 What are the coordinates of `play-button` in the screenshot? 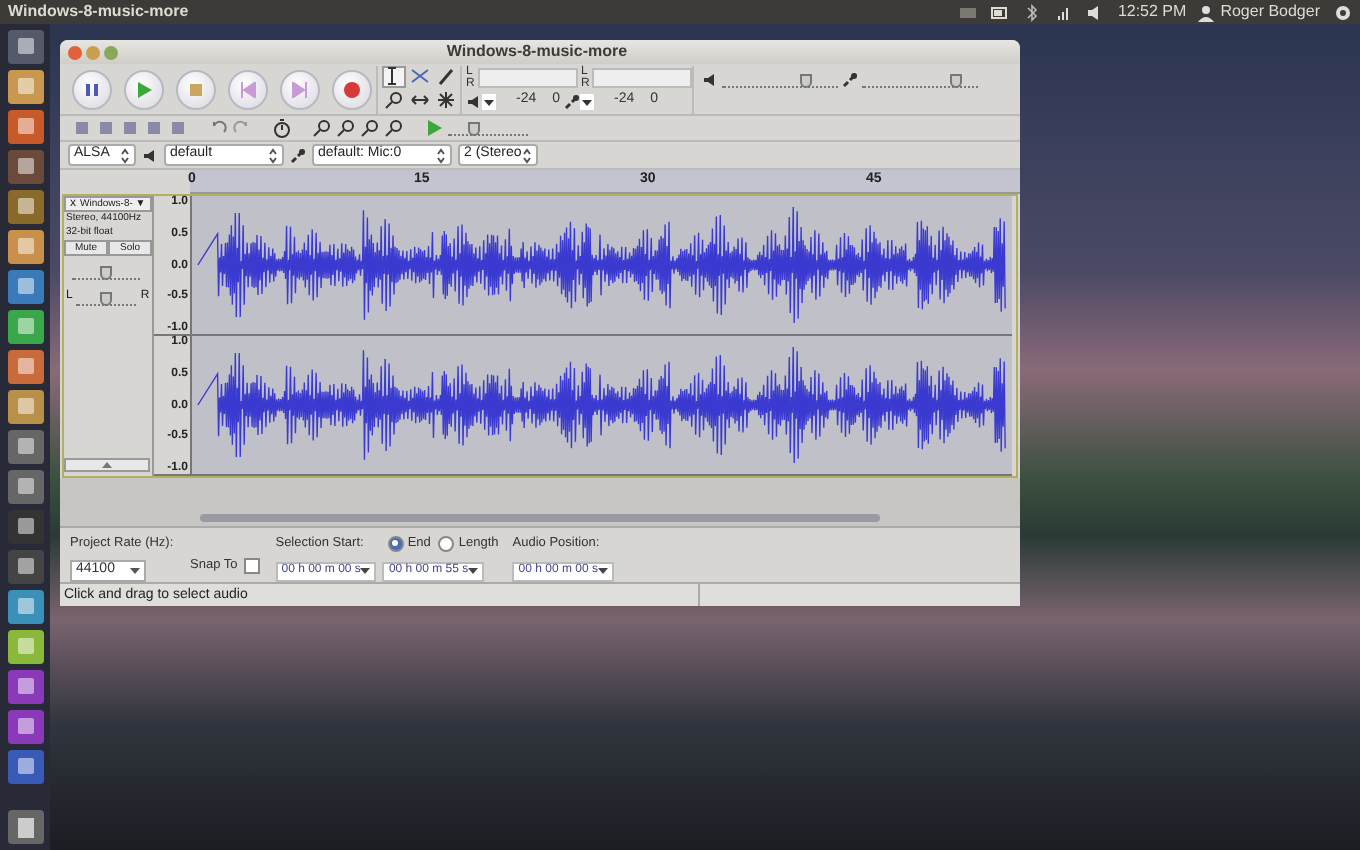 It's located at (144, 89).